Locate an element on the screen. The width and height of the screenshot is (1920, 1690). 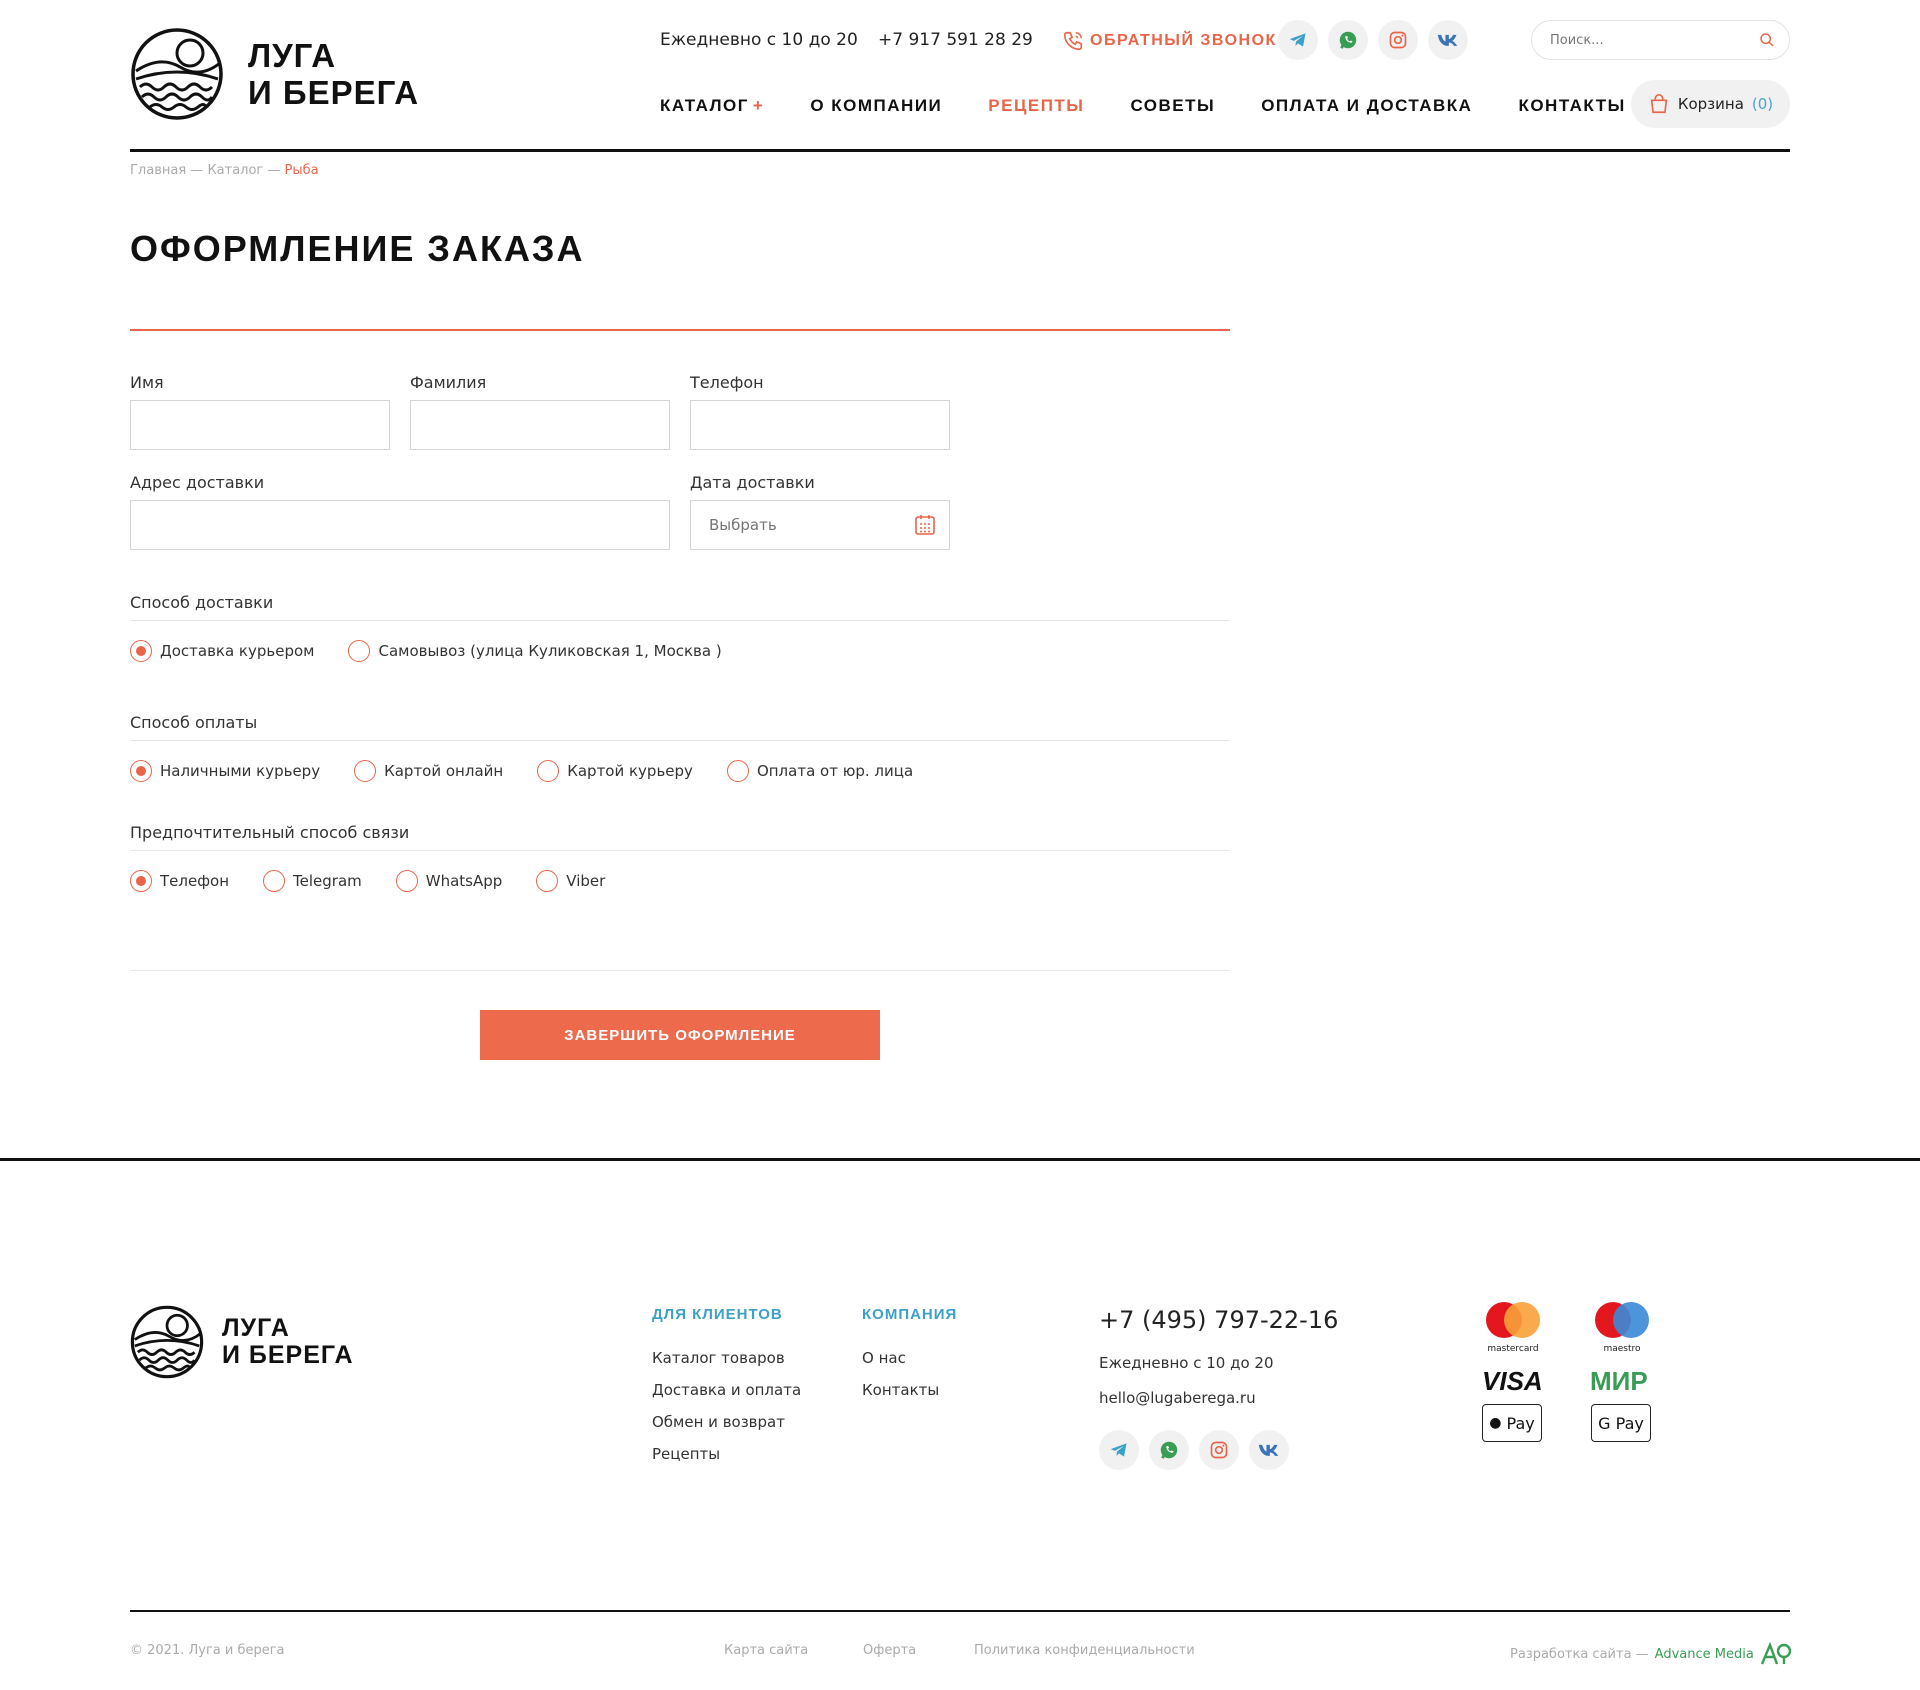
cart-button: Корзина (0) is located at coordinates (1710, 104).